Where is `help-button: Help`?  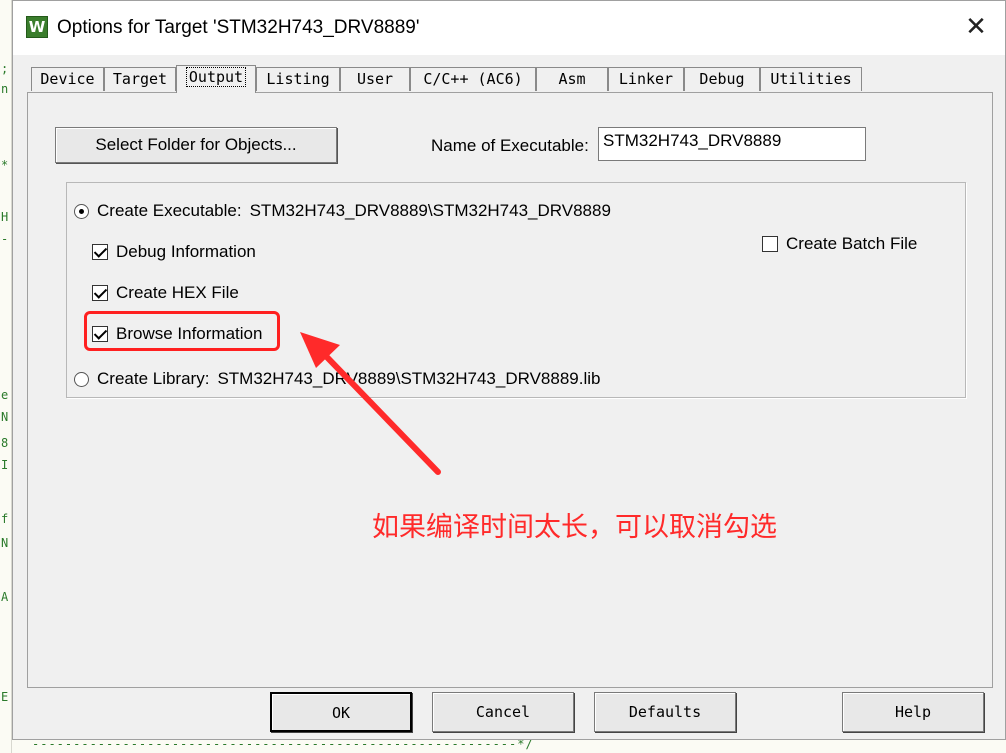 help-button: Help is located at coordinates (913, 712).